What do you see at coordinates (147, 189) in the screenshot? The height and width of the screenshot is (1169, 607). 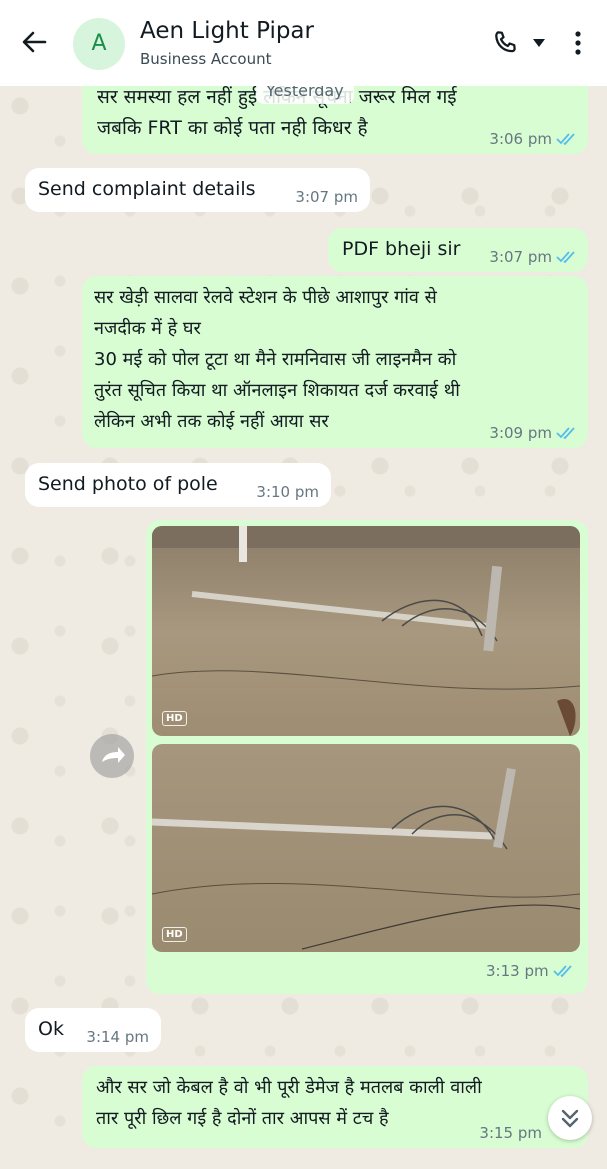 I see `message-text: Send complaint details` at bounding box center [147, 189].